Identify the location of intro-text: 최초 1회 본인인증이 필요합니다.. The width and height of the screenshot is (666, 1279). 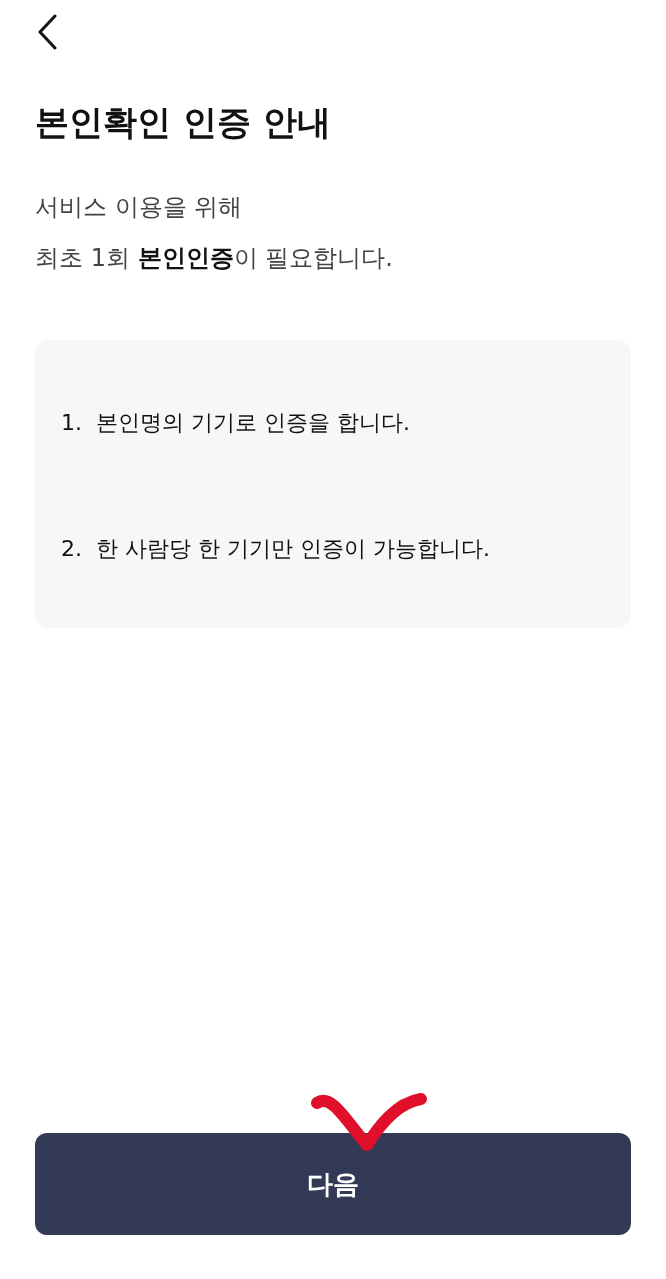
(214, 258).